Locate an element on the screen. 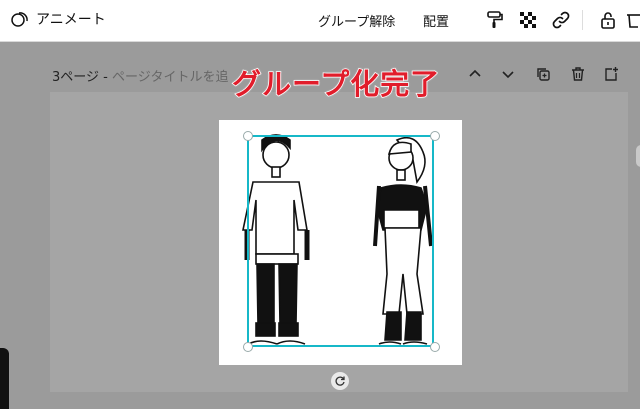 The height and width of the screenshot is (409, 640). delete-button is located at coordinates (632, 20).